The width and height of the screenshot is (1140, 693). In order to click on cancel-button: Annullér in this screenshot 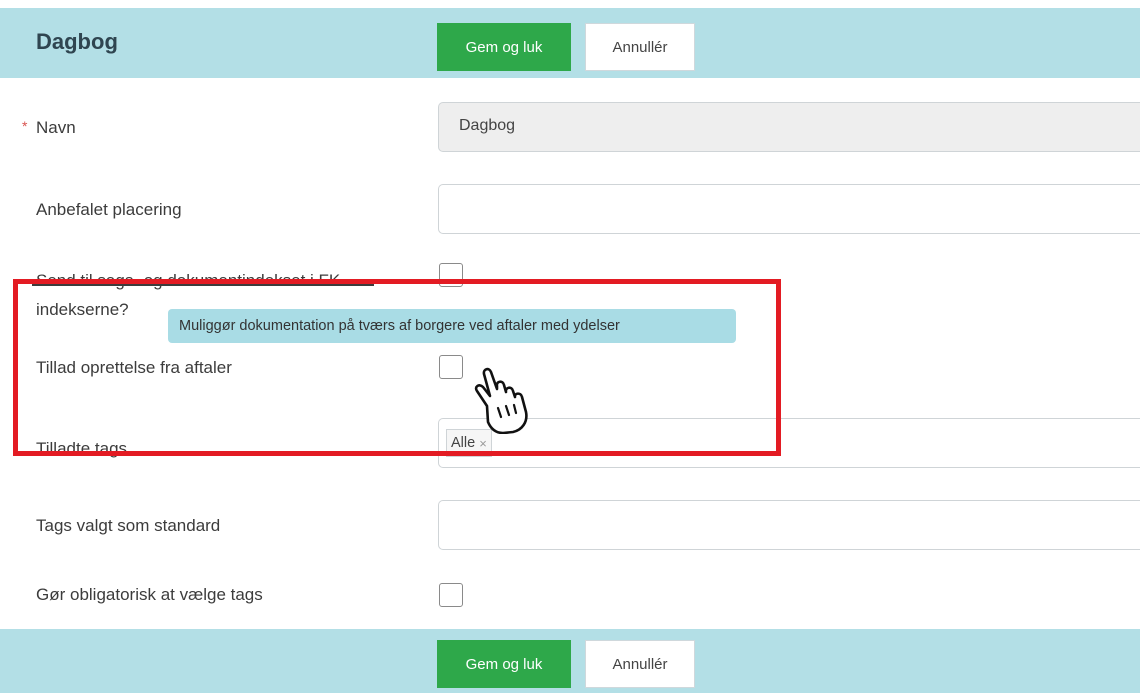, I will do `click(640, 47)`.